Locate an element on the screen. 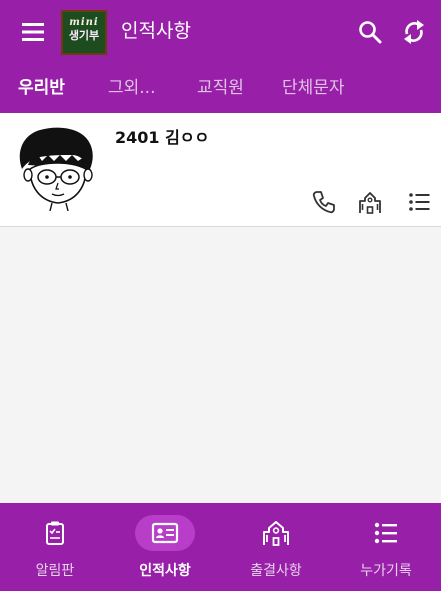 Image resolution: width=441 pixels, height=591 pixels. sync-button is located at coordinates (414, 32).